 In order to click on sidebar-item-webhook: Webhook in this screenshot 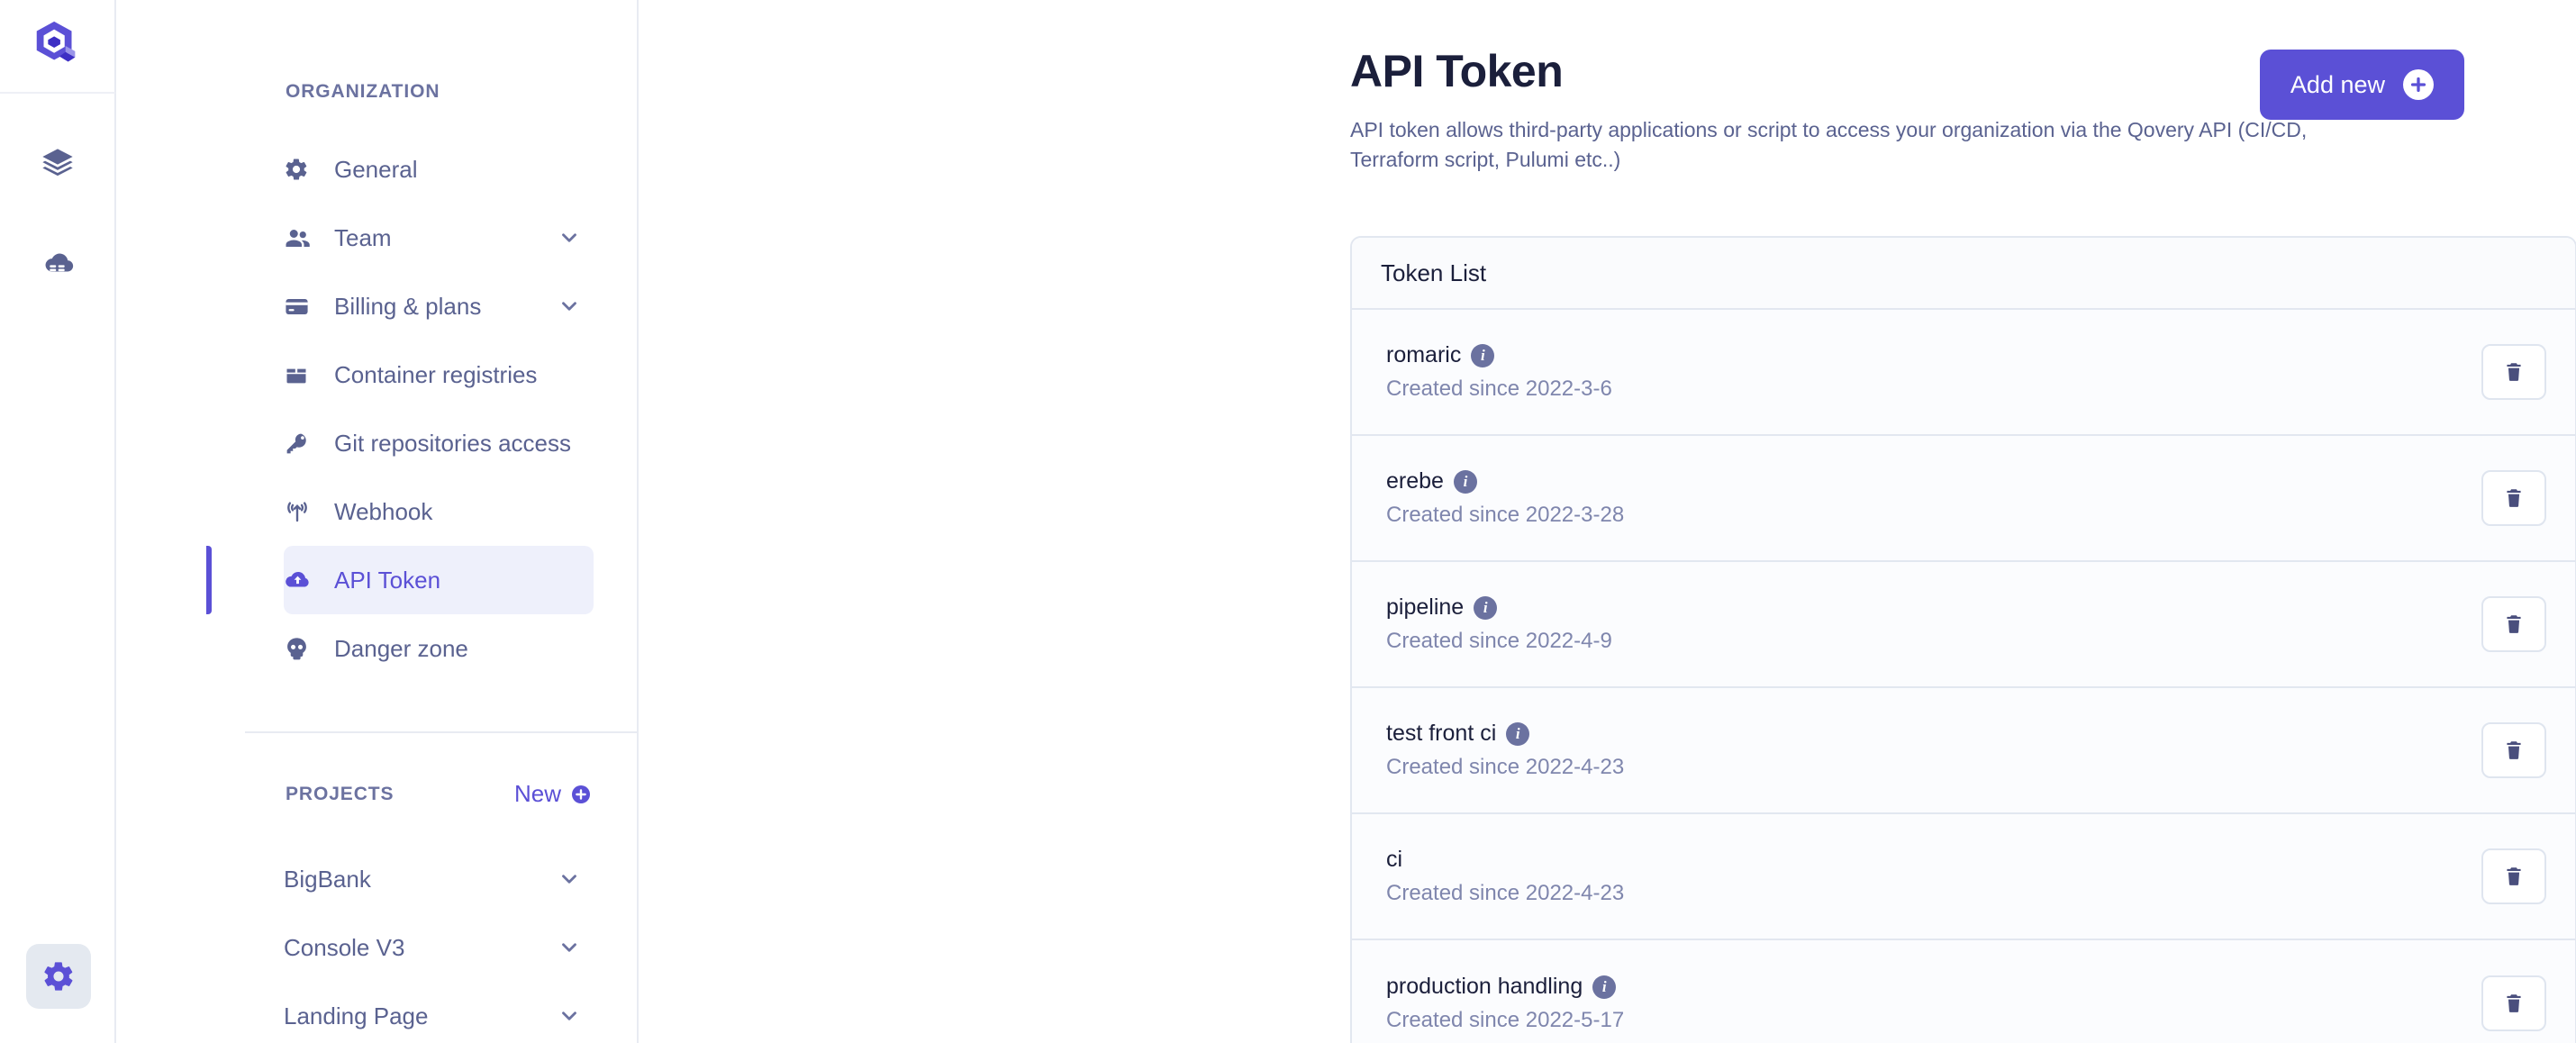, I will do `click(439, 512)`.